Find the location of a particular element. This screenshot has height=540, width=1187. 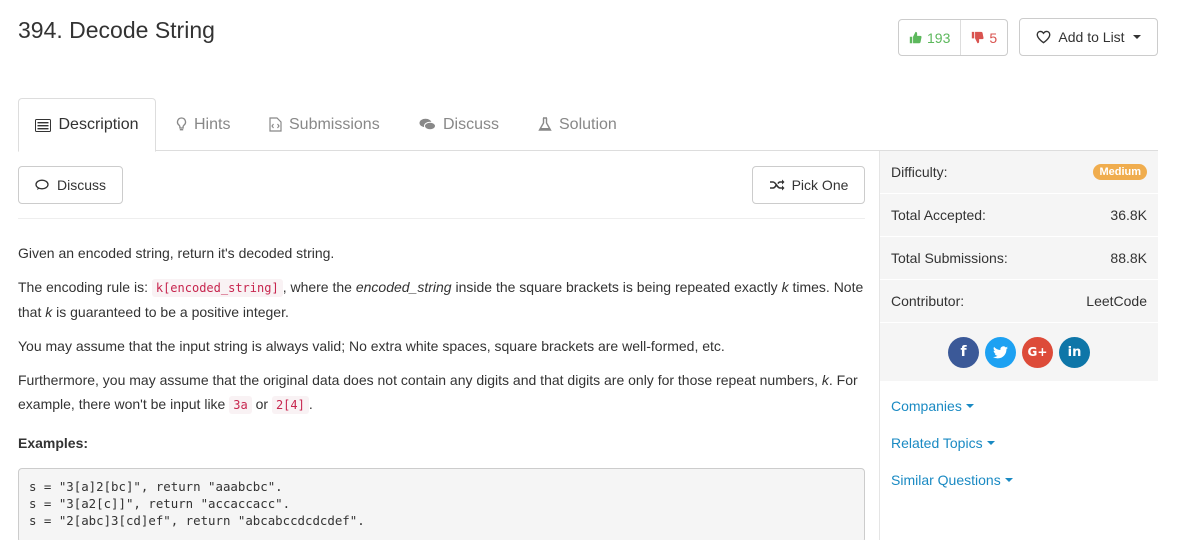

submissions-row: Total Submissions: 88.8K is located at coordinates (1019, 258).